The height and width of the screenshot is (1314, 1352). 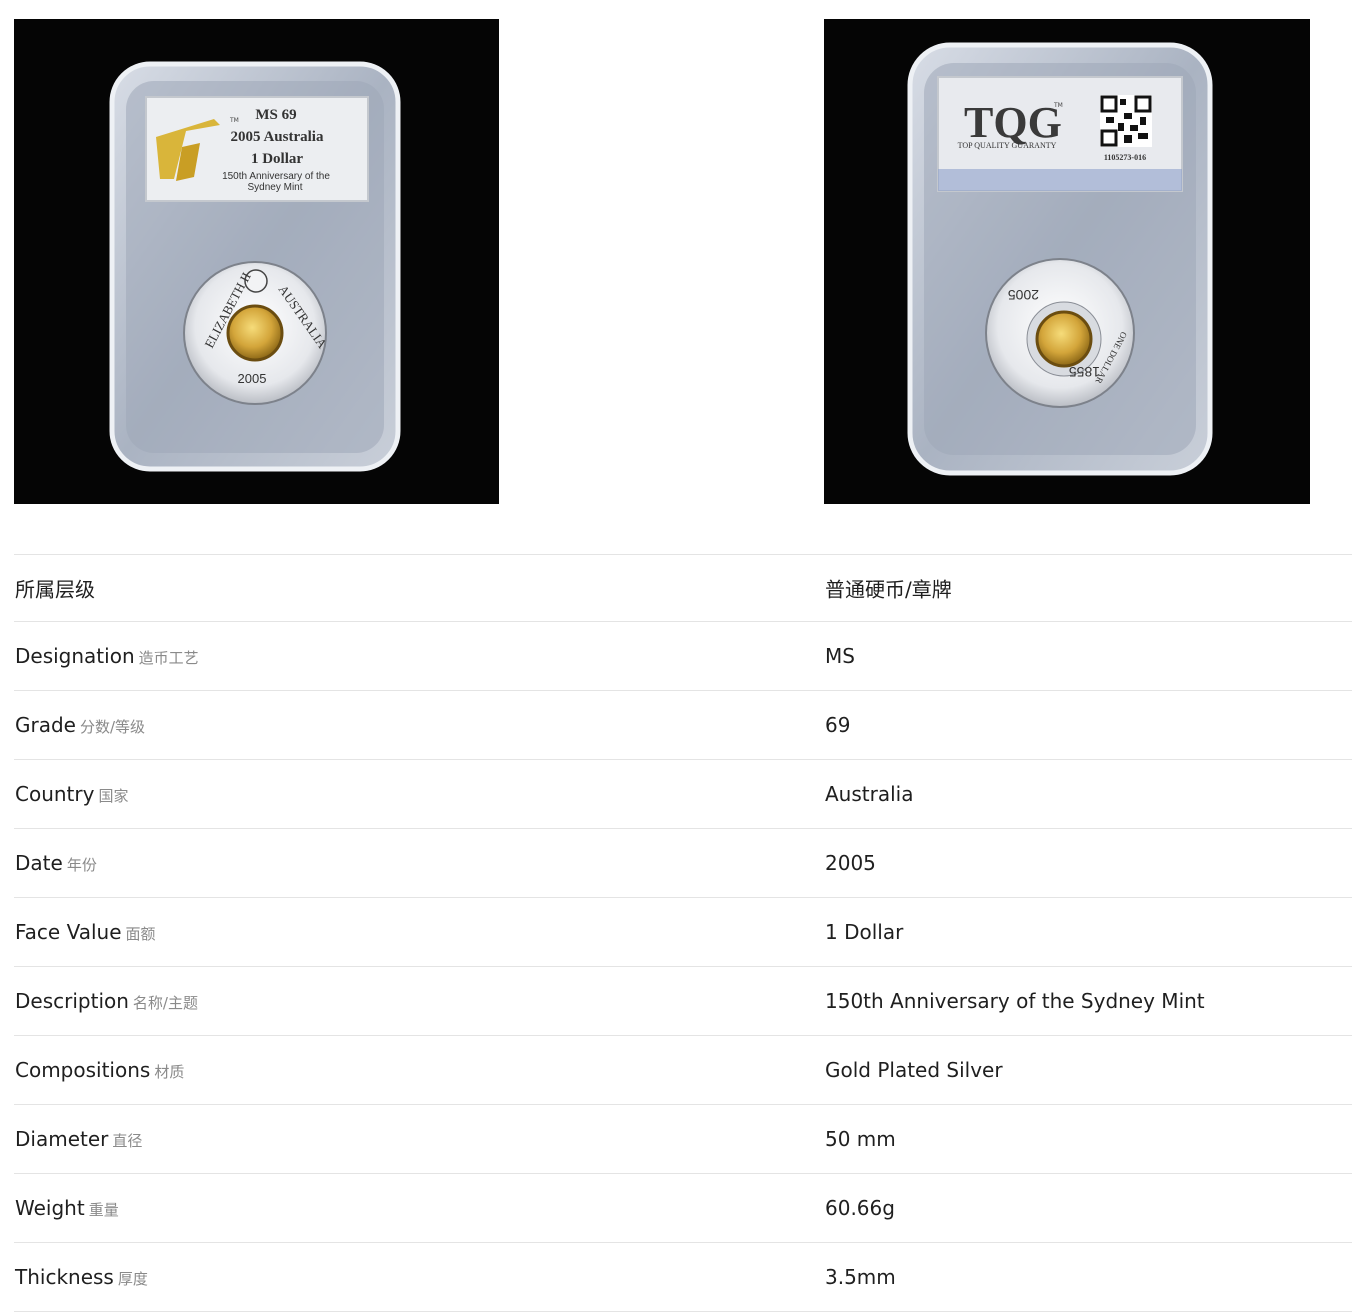 I want to click on spec-label-en: Designation, so click(x=75, y=656).